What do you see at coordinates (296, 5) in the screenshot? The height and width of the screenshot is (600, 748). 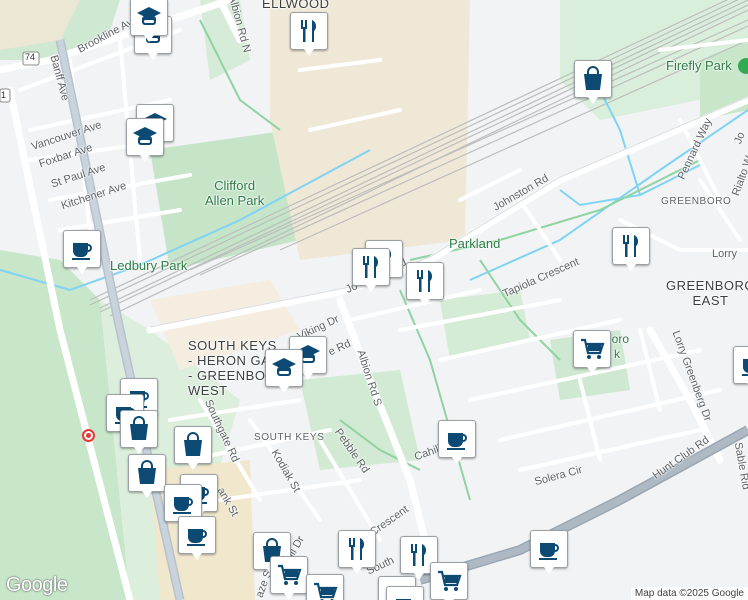 I see `ellwood-label: ELLWOOD` at bounding box center [296, 5].